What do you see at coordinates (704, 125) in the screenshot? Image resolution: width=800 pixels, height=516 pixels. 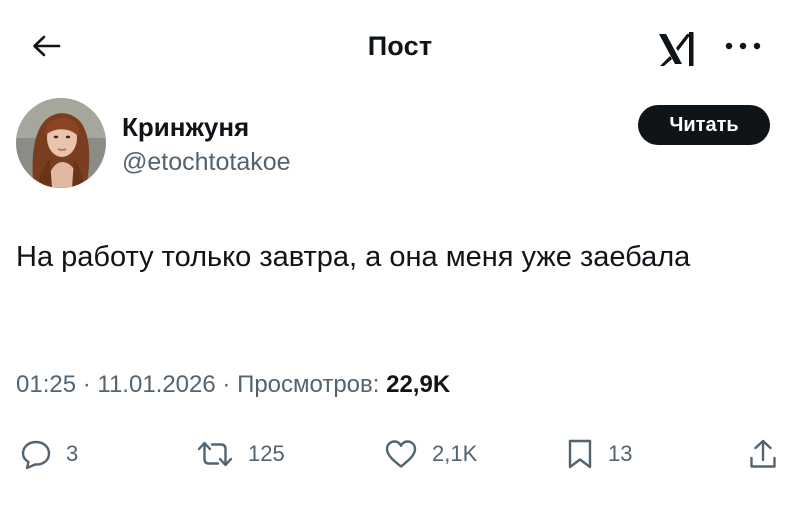 I see `follow-button: Читать` at bounding box center [704, 125].